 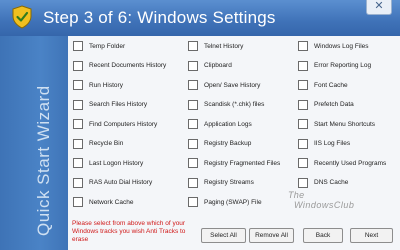 I want to click on option-item: Application Logs, so click(x=220, y=124).